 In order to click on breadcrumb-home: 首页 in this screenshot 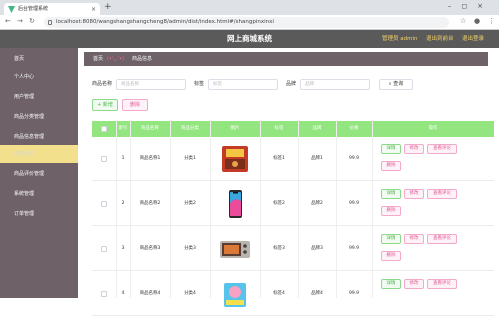, I will do `click(98, 59)`.